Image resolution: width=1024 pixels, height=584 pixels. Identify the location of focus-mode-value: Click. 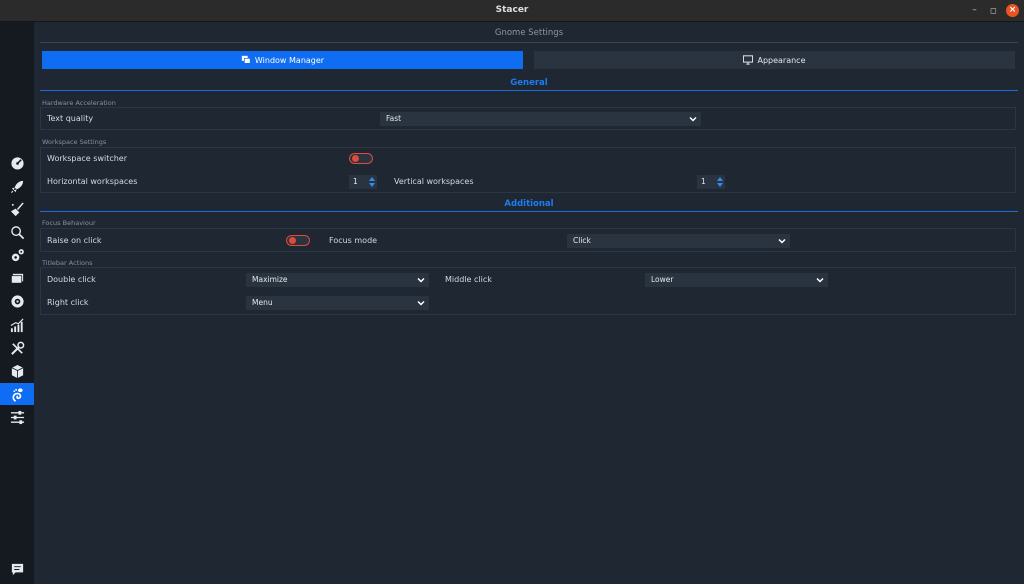
(582, 240).